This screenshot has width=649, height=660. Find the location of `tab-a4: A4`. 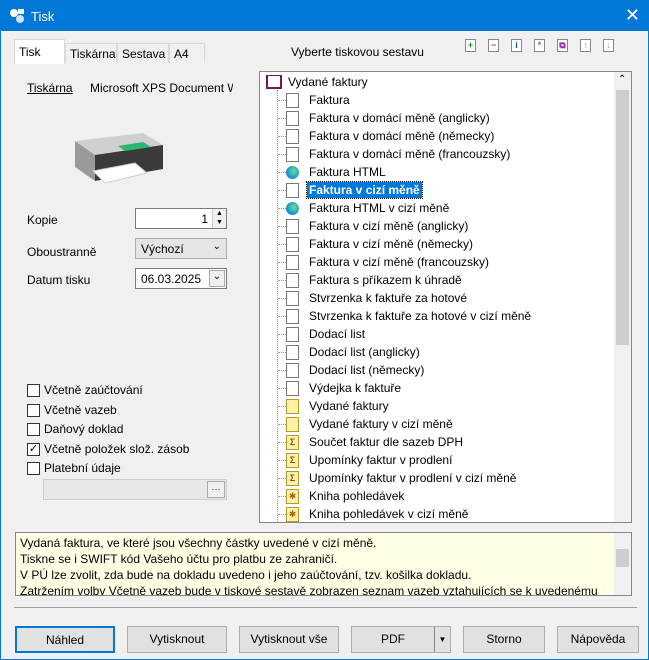

tab-a4: A4 is located at coordinates (187, 53).